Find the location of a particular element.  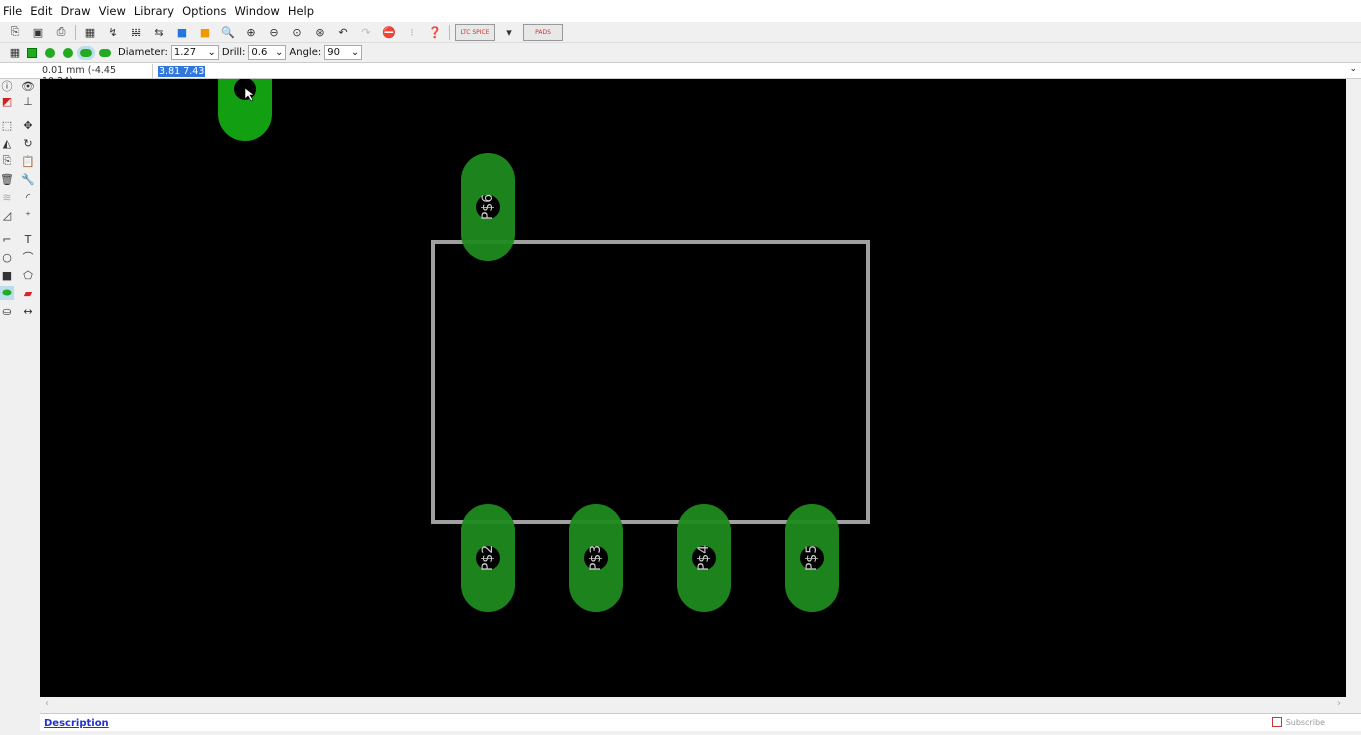

display-layers-icon: ◩ is located at coordinates (7, 101).